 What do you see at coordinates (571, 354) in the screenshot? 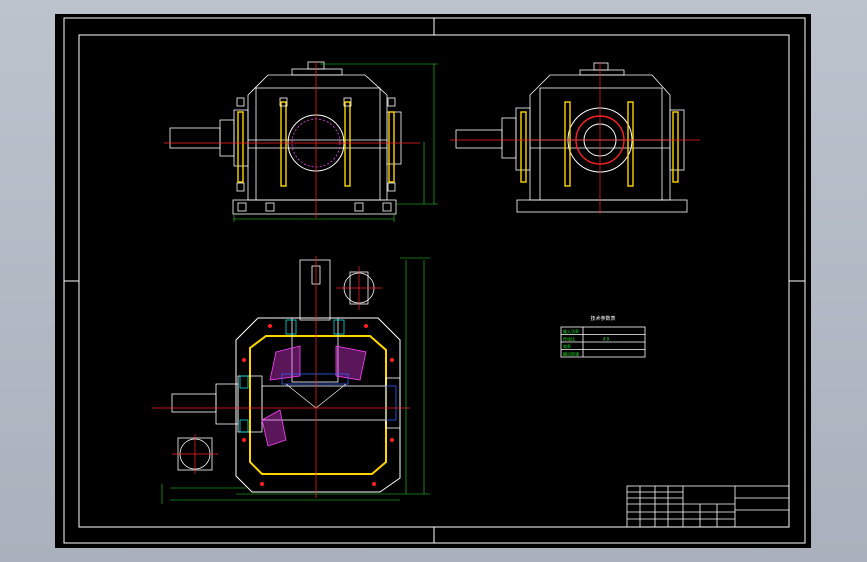
I see `tech-row-label-4: 输出转速` at bounding box center [571, 354].